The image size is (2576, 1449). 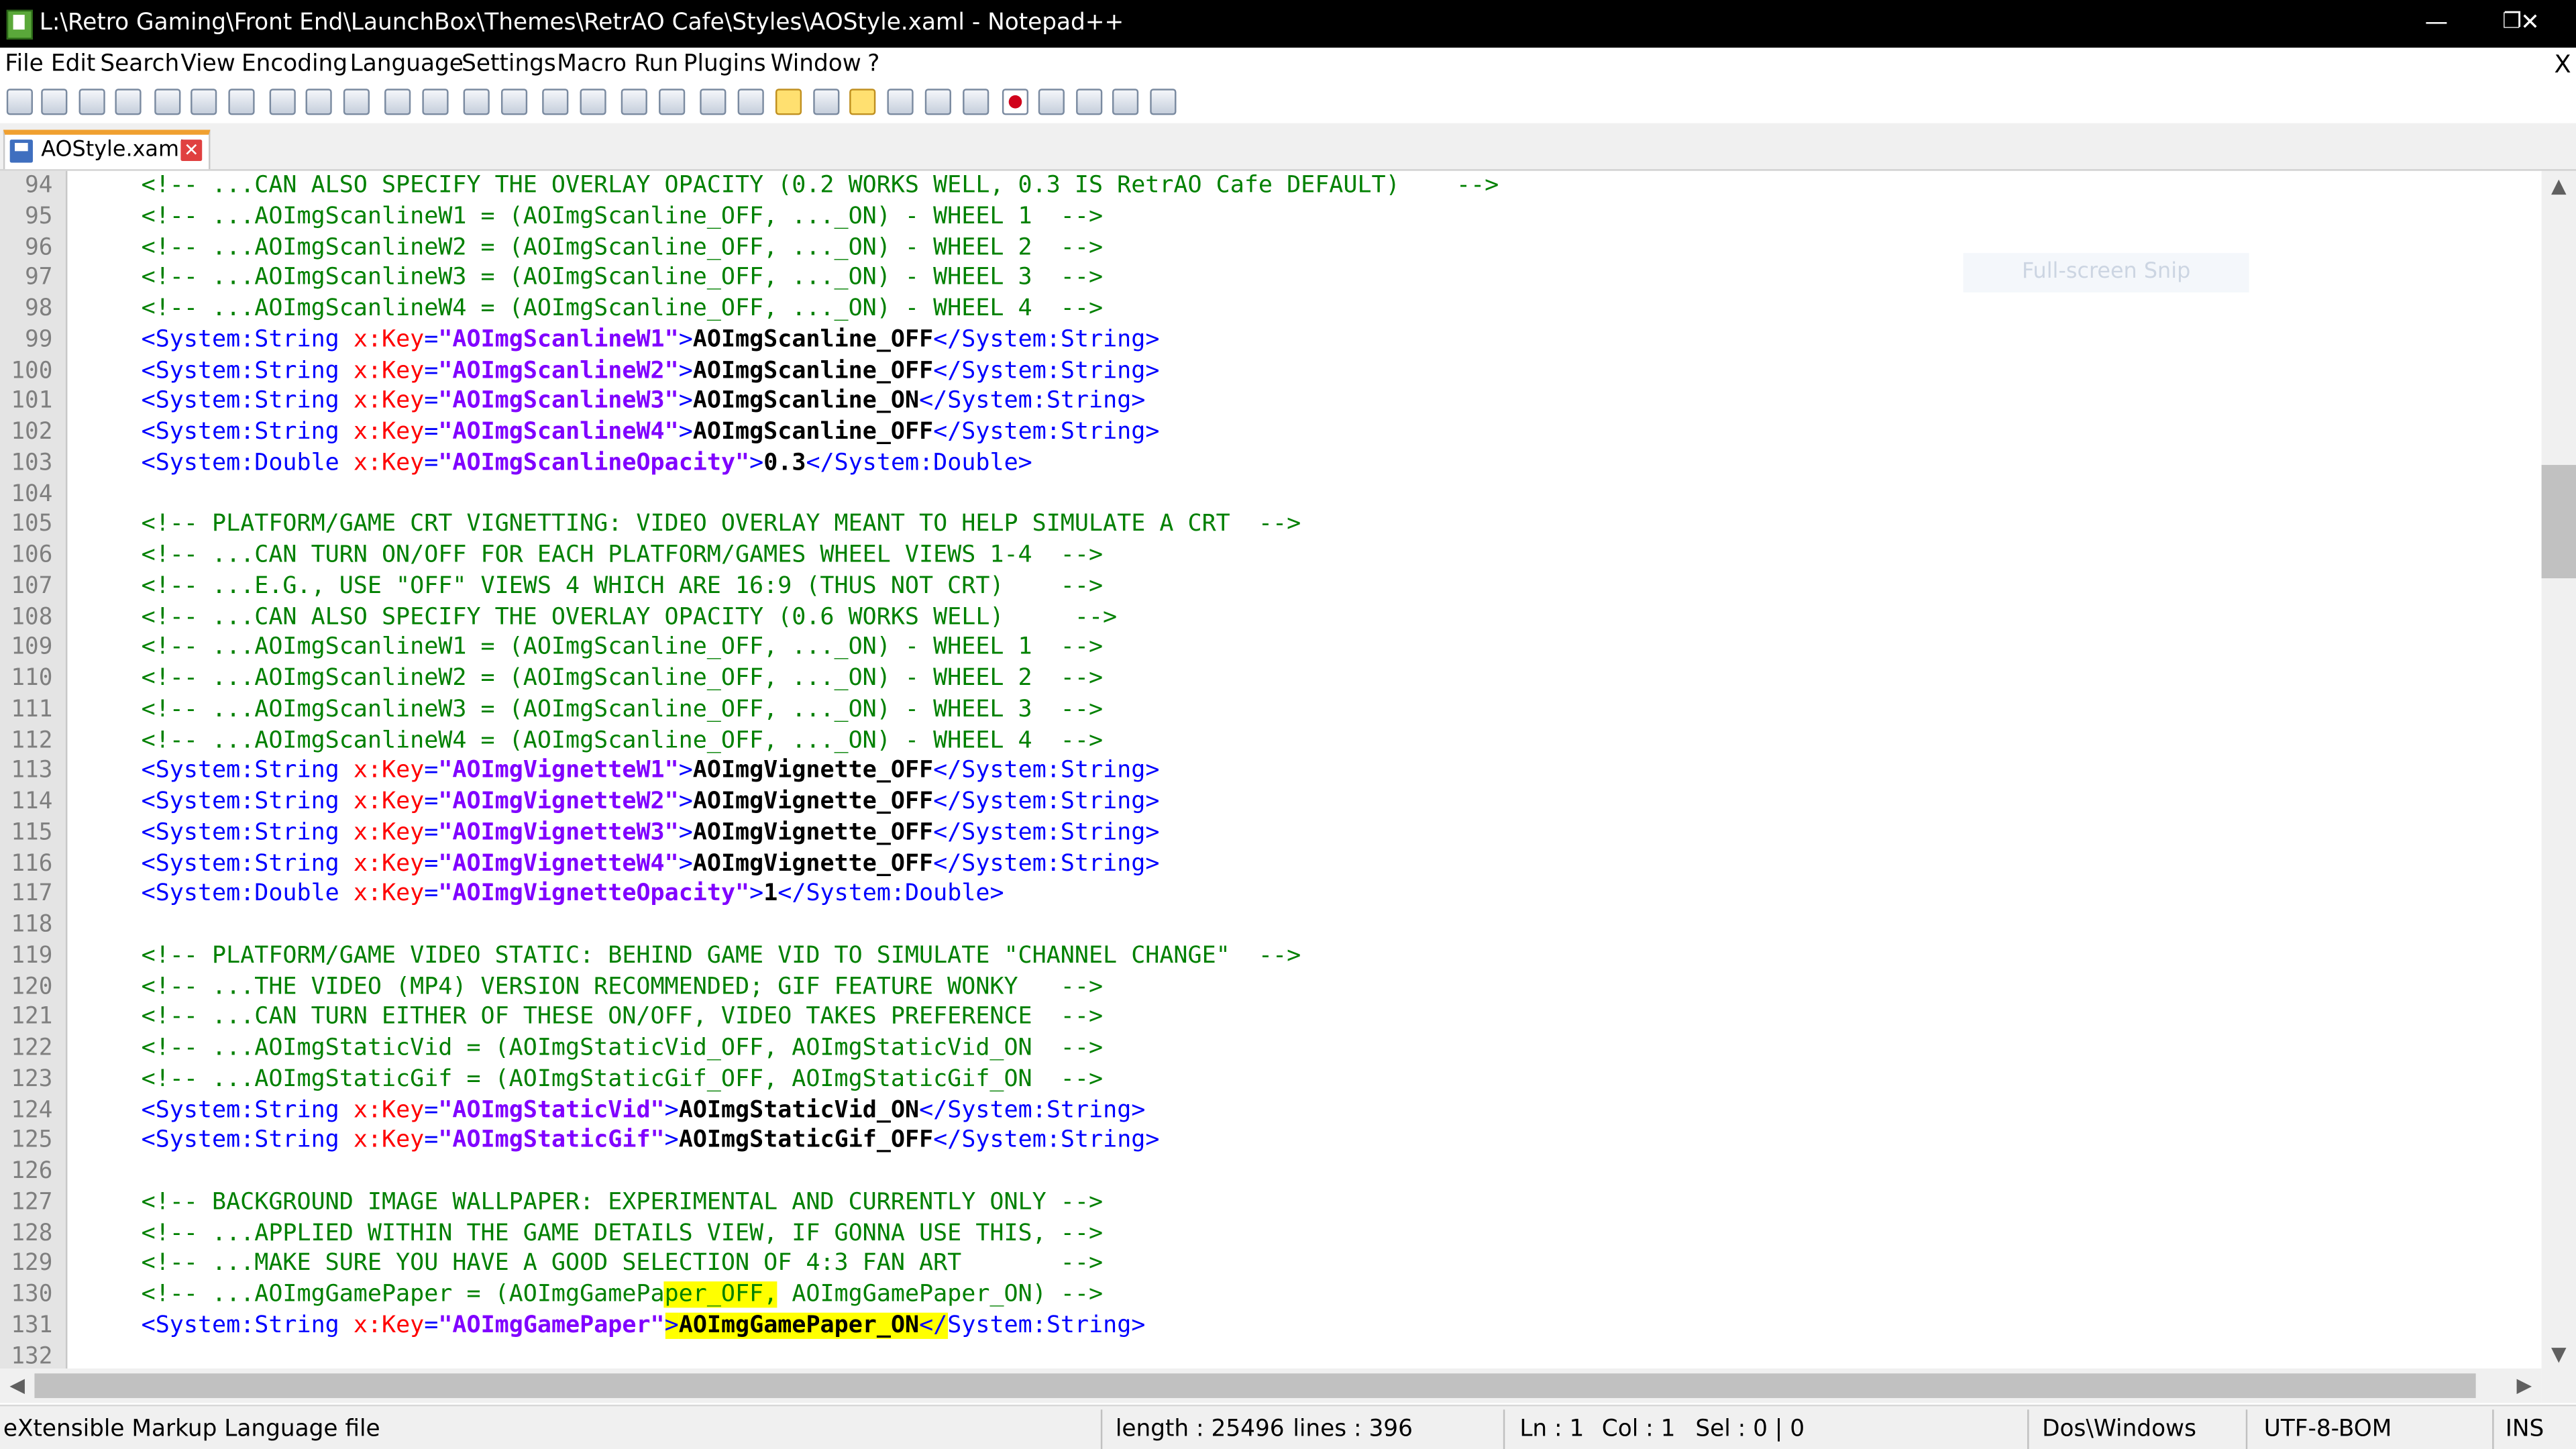 I want to click on line-number: 127, so click(x=31, y=1202).